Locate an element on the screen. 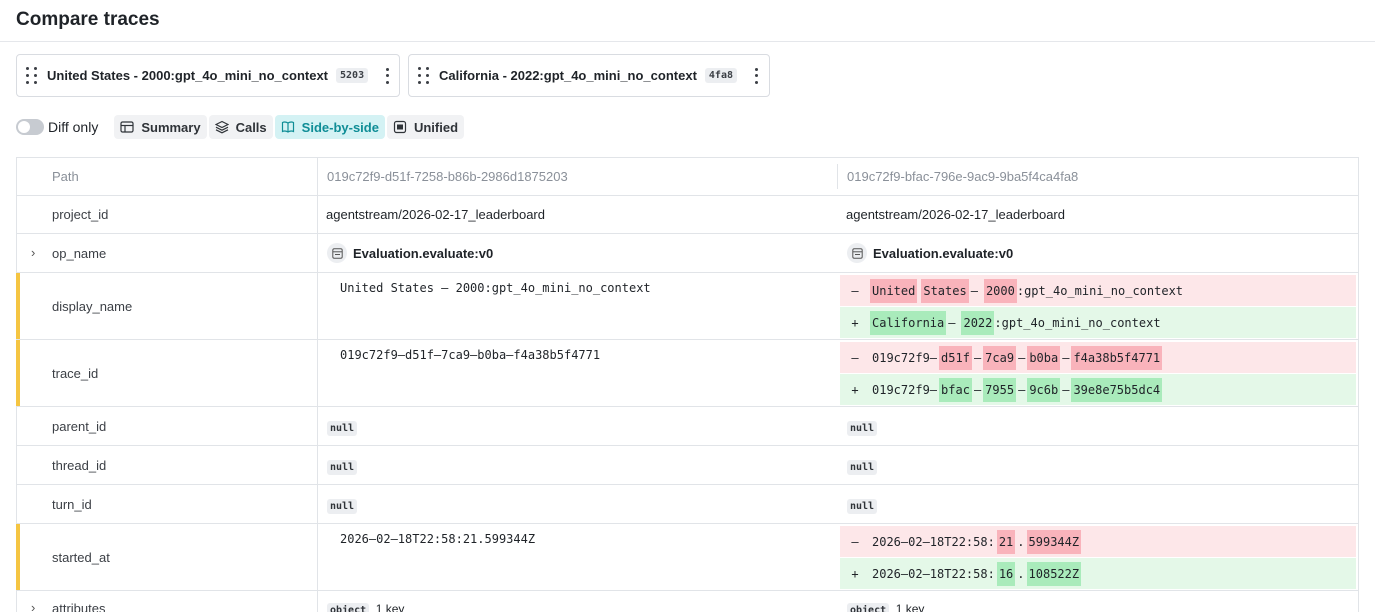  table-row: thread_id null null is located at coordinates (687, 465).